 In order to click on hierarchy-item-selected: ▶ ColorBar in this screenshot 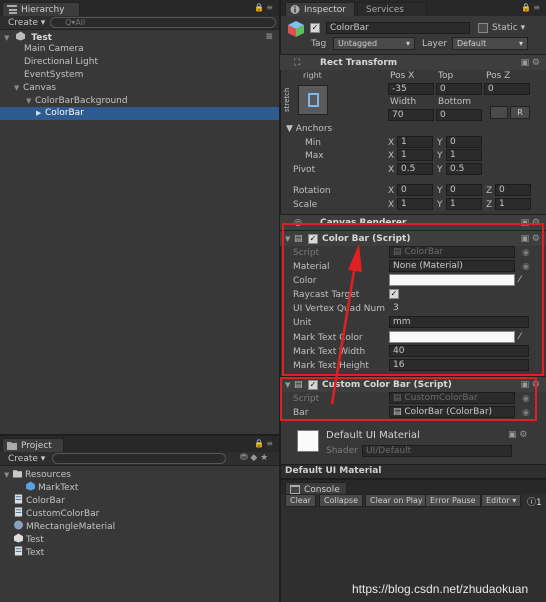, I will do `click(139, 113)`.